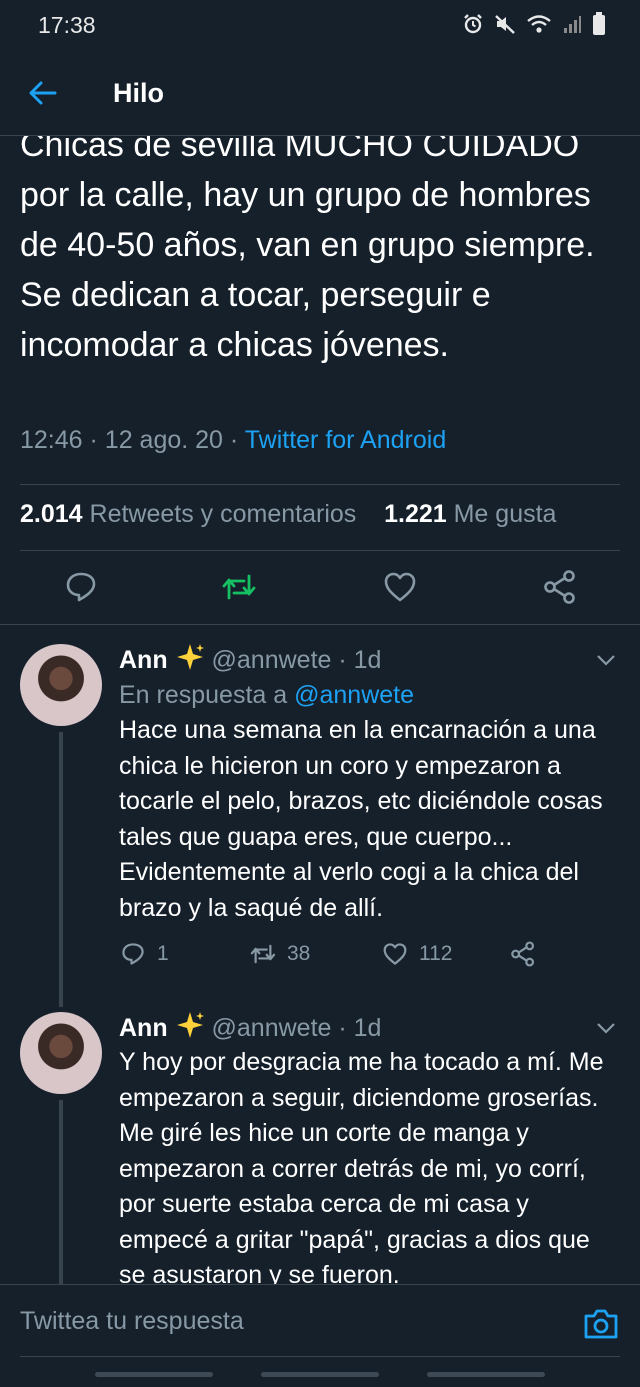  What do you see at coordinates (345, 440) in the screenshot?
I see `tweet-source-link: Twitter for Android` at bounding box center [345, 440].